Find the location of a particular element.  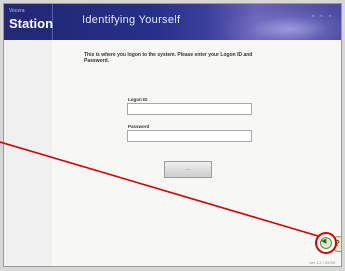

back-arrow-icon: ◀ is located at coordinates (323, 241).